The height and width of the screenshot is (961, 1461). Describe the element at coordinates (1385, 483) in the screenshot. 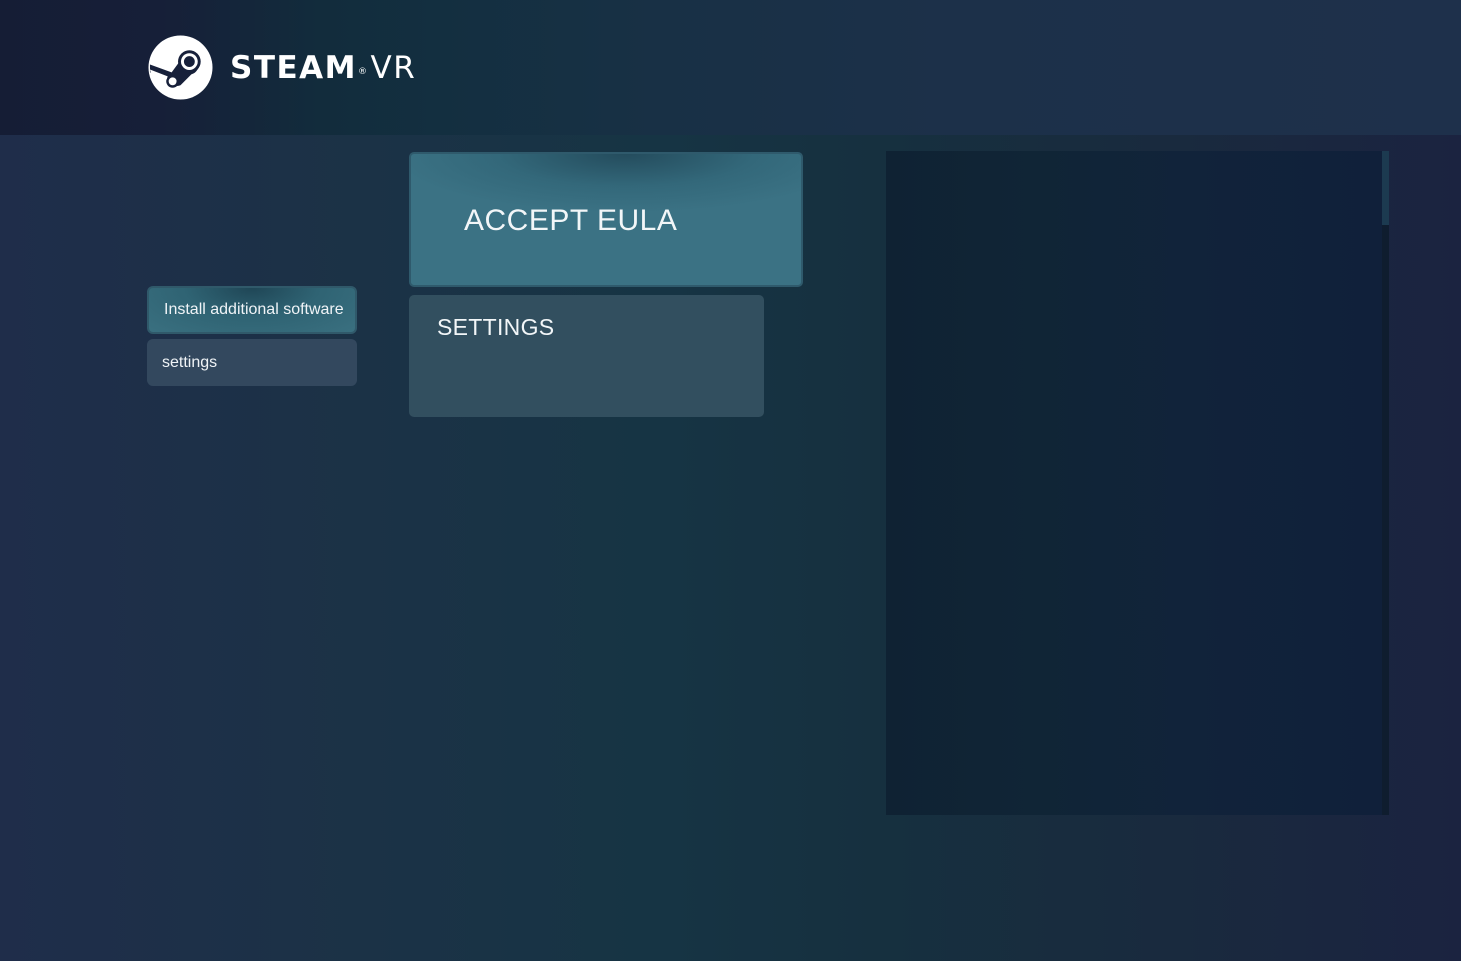

I see `content-panel-scrollbar` at that location.